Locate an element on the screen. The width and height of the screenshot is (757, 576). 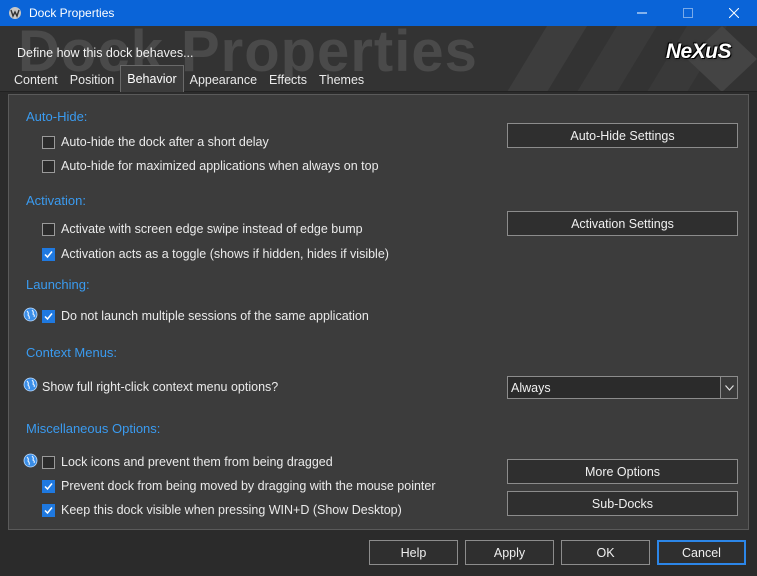
activation-settings-button: Activation Settings is located at coordinates (622, 223).